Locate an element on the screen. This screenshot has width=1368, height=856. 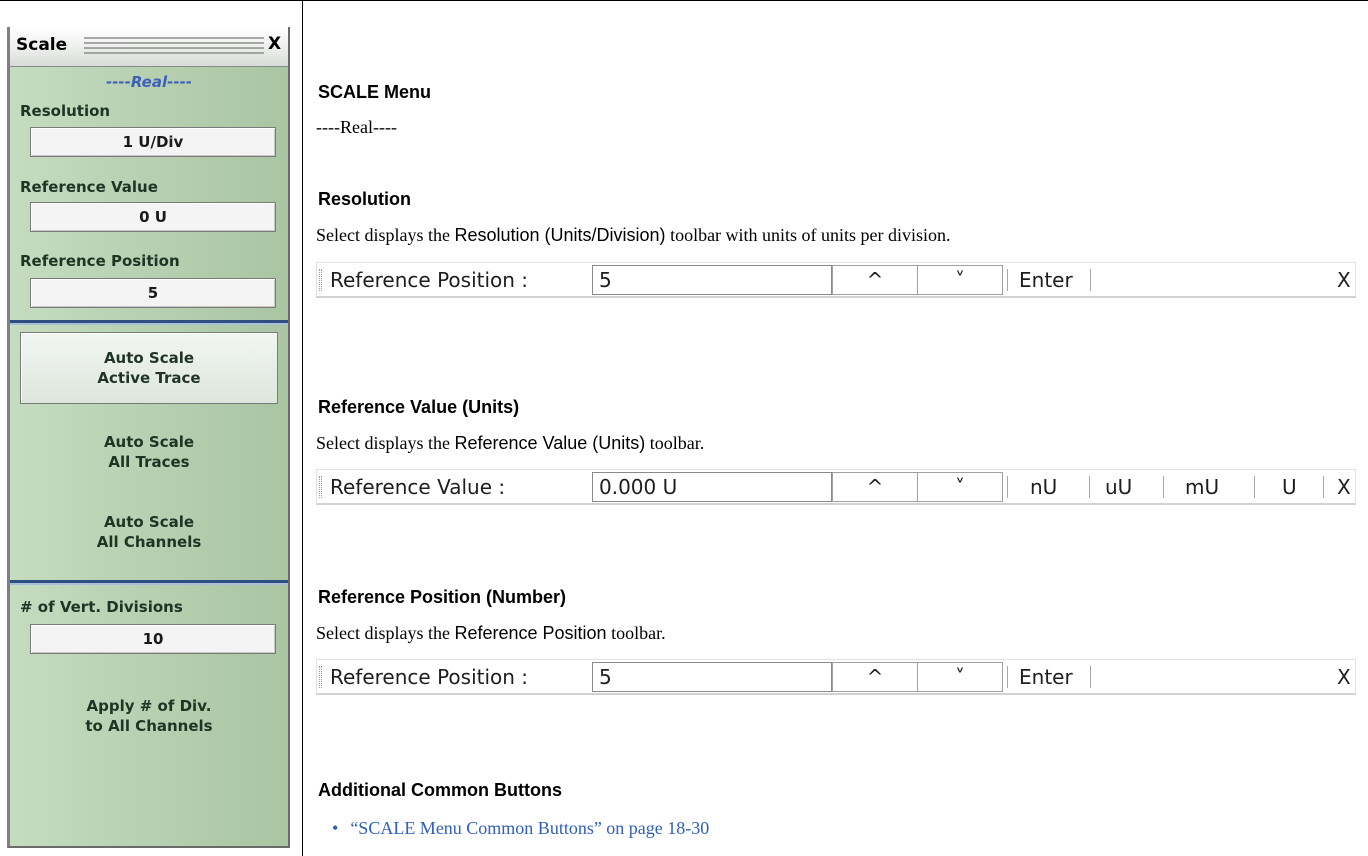
auto-scale-active-trace-line1: Auto Scale is located at coordinates (149, 358).